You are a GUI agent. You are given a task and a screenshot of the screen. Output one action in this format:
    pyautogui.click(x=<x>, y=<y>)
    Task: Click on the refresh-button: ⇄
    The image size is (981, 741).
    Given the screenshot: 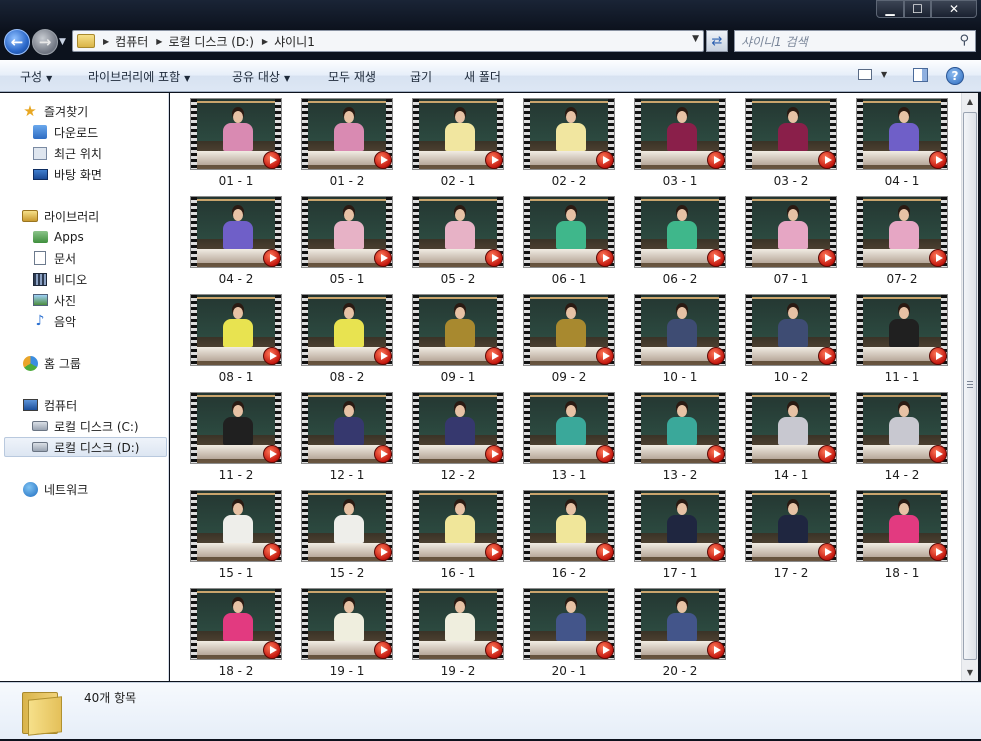 What is the action you would take?
    pyautogui.click(x=717, y=41)
    